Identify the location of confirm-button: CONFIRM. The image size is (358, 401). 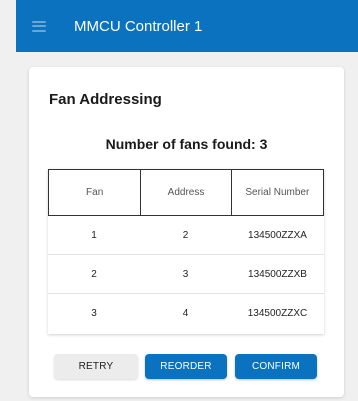
(276, 366).